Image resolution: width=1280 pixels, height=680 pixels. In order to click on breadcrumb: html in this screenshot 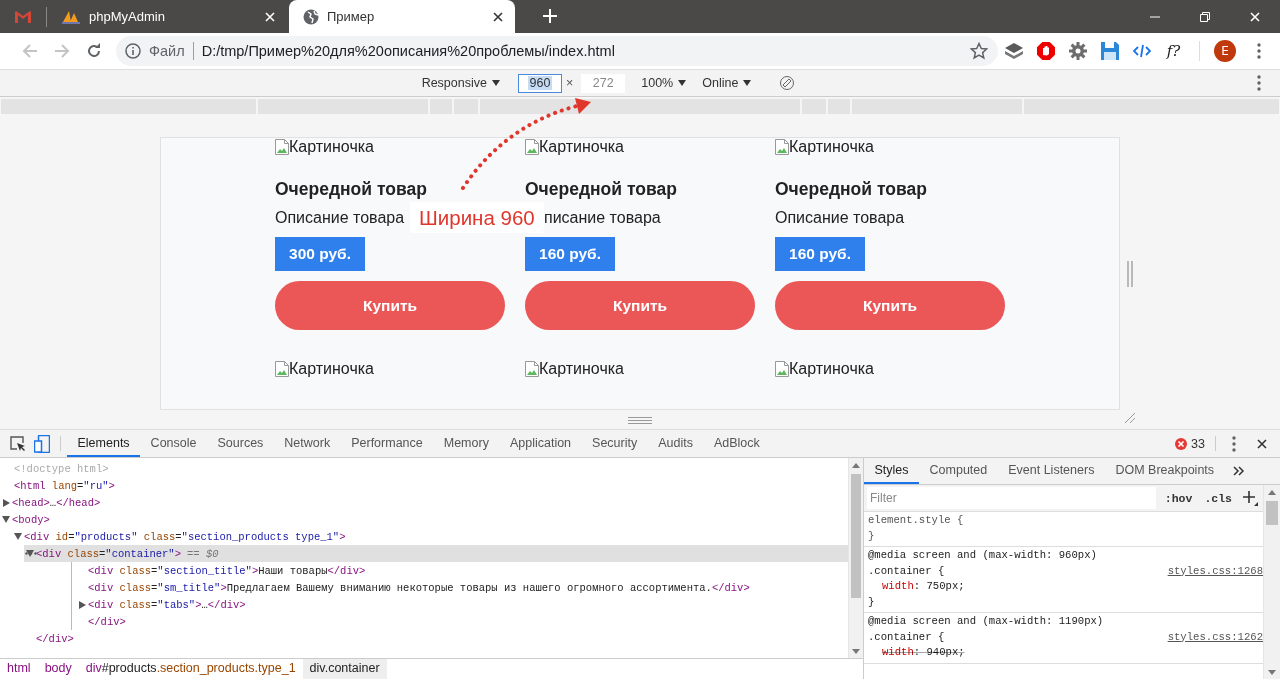, I will do `click(19, 669)`.